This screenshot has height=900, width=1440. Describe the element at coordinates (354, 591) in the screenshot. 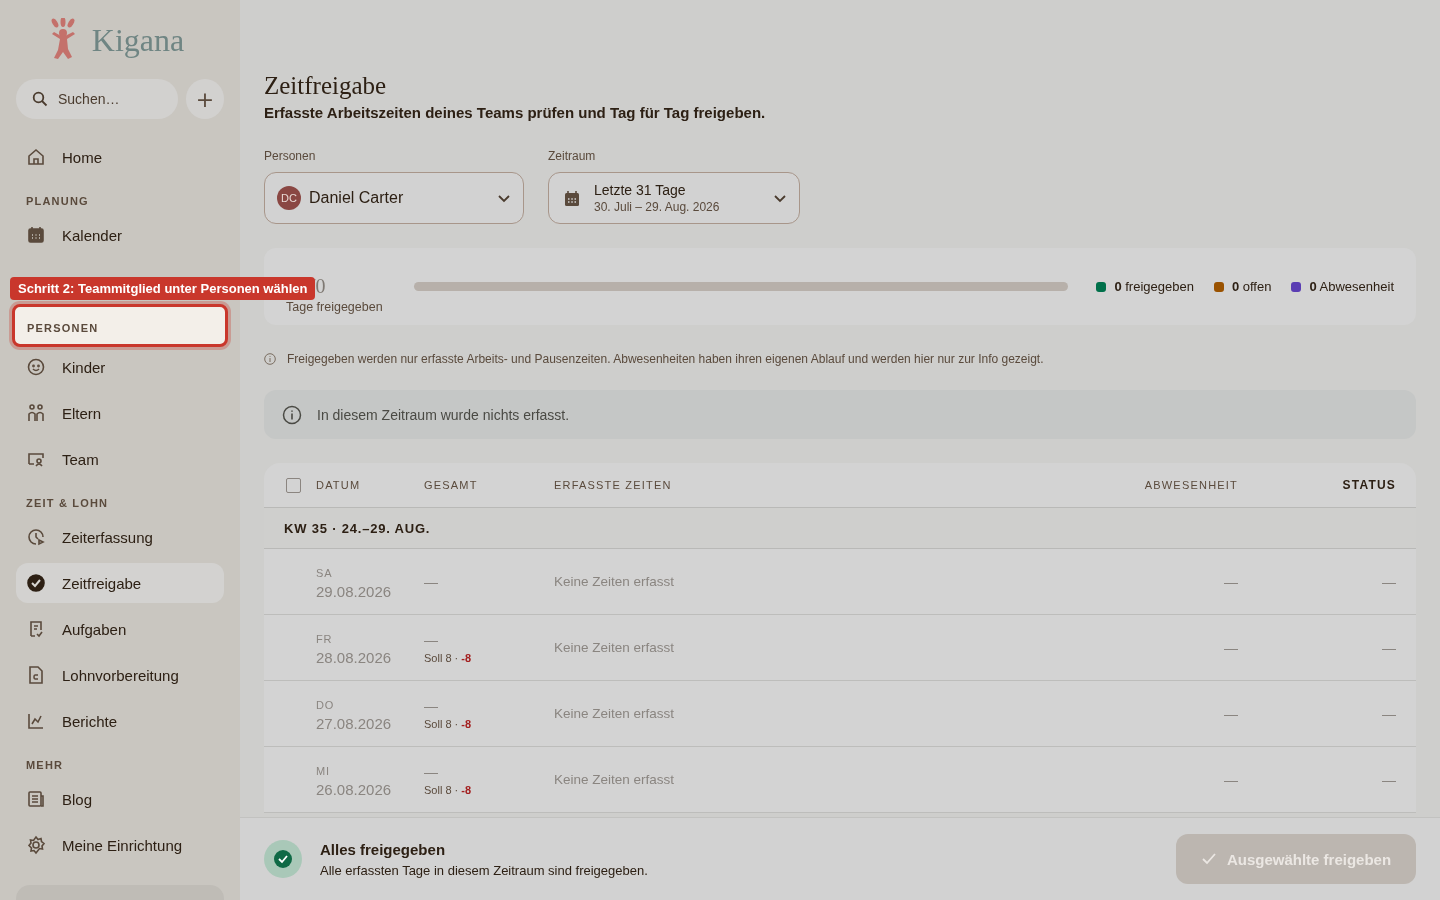

I see `date-cell-text: 29.08.2026` at that location.